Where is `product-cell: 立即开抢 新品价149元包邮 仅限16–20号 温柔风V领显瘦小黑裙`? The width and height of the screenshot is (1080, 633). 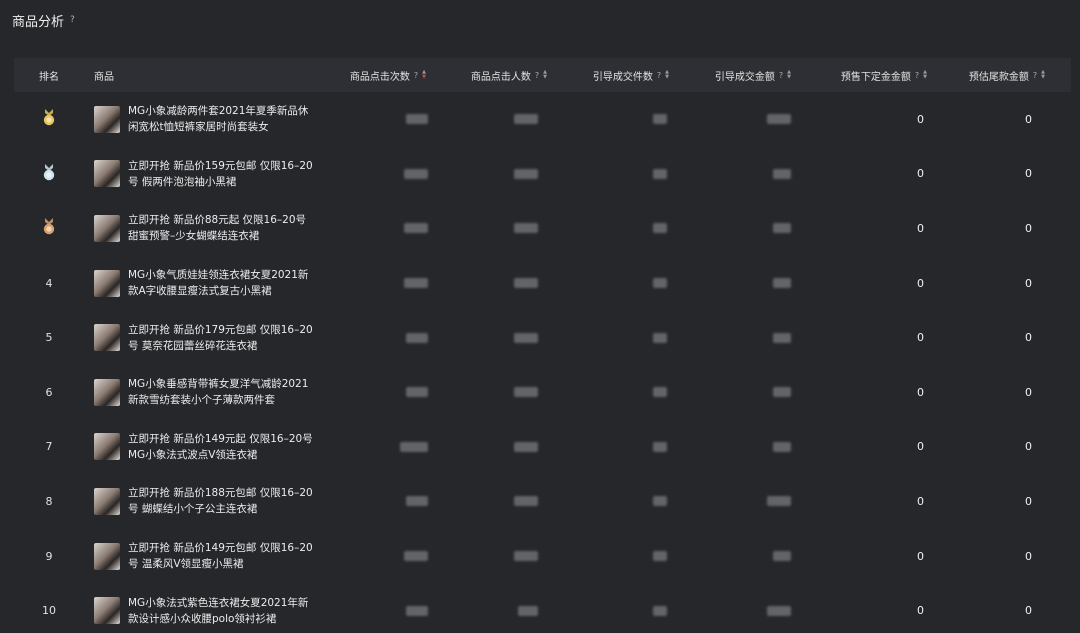
product-cell: 立即开抢 新品价149元包邮 仅限16–20号 温柔风V领显瘦小黑裙 is located at coordinates (203, 556).